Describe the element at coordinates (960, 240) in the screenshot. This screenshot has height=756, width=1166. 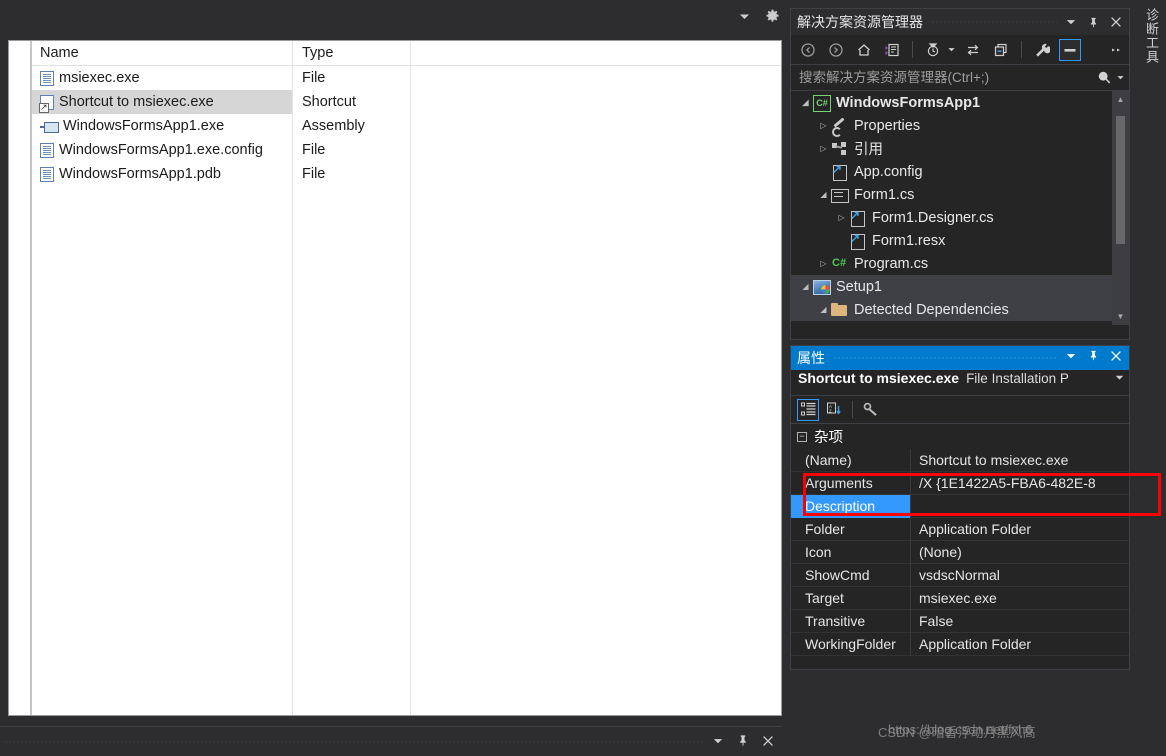
I see `tree-item-form1-resx: Form1.resx` at that location.